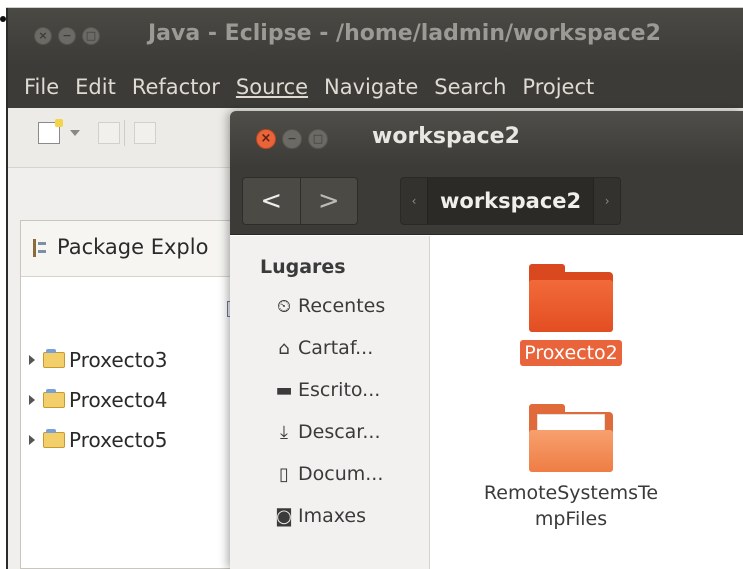 This screenshot has width=743, height=569. I want to click on menu-source: Source, so click(272, 87).